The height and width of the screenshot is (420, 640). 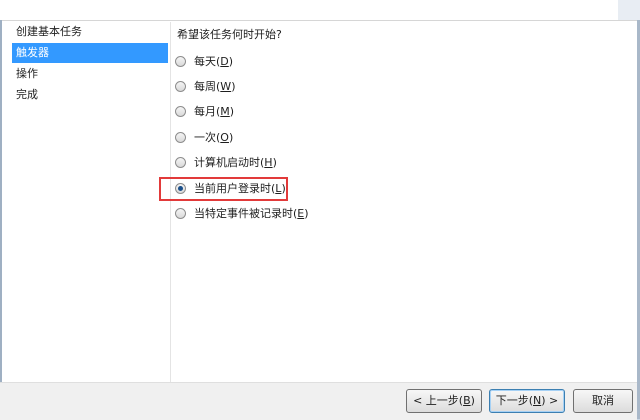 I want to click on next-button: 下一步(N) >, so click(x=527, y=401).